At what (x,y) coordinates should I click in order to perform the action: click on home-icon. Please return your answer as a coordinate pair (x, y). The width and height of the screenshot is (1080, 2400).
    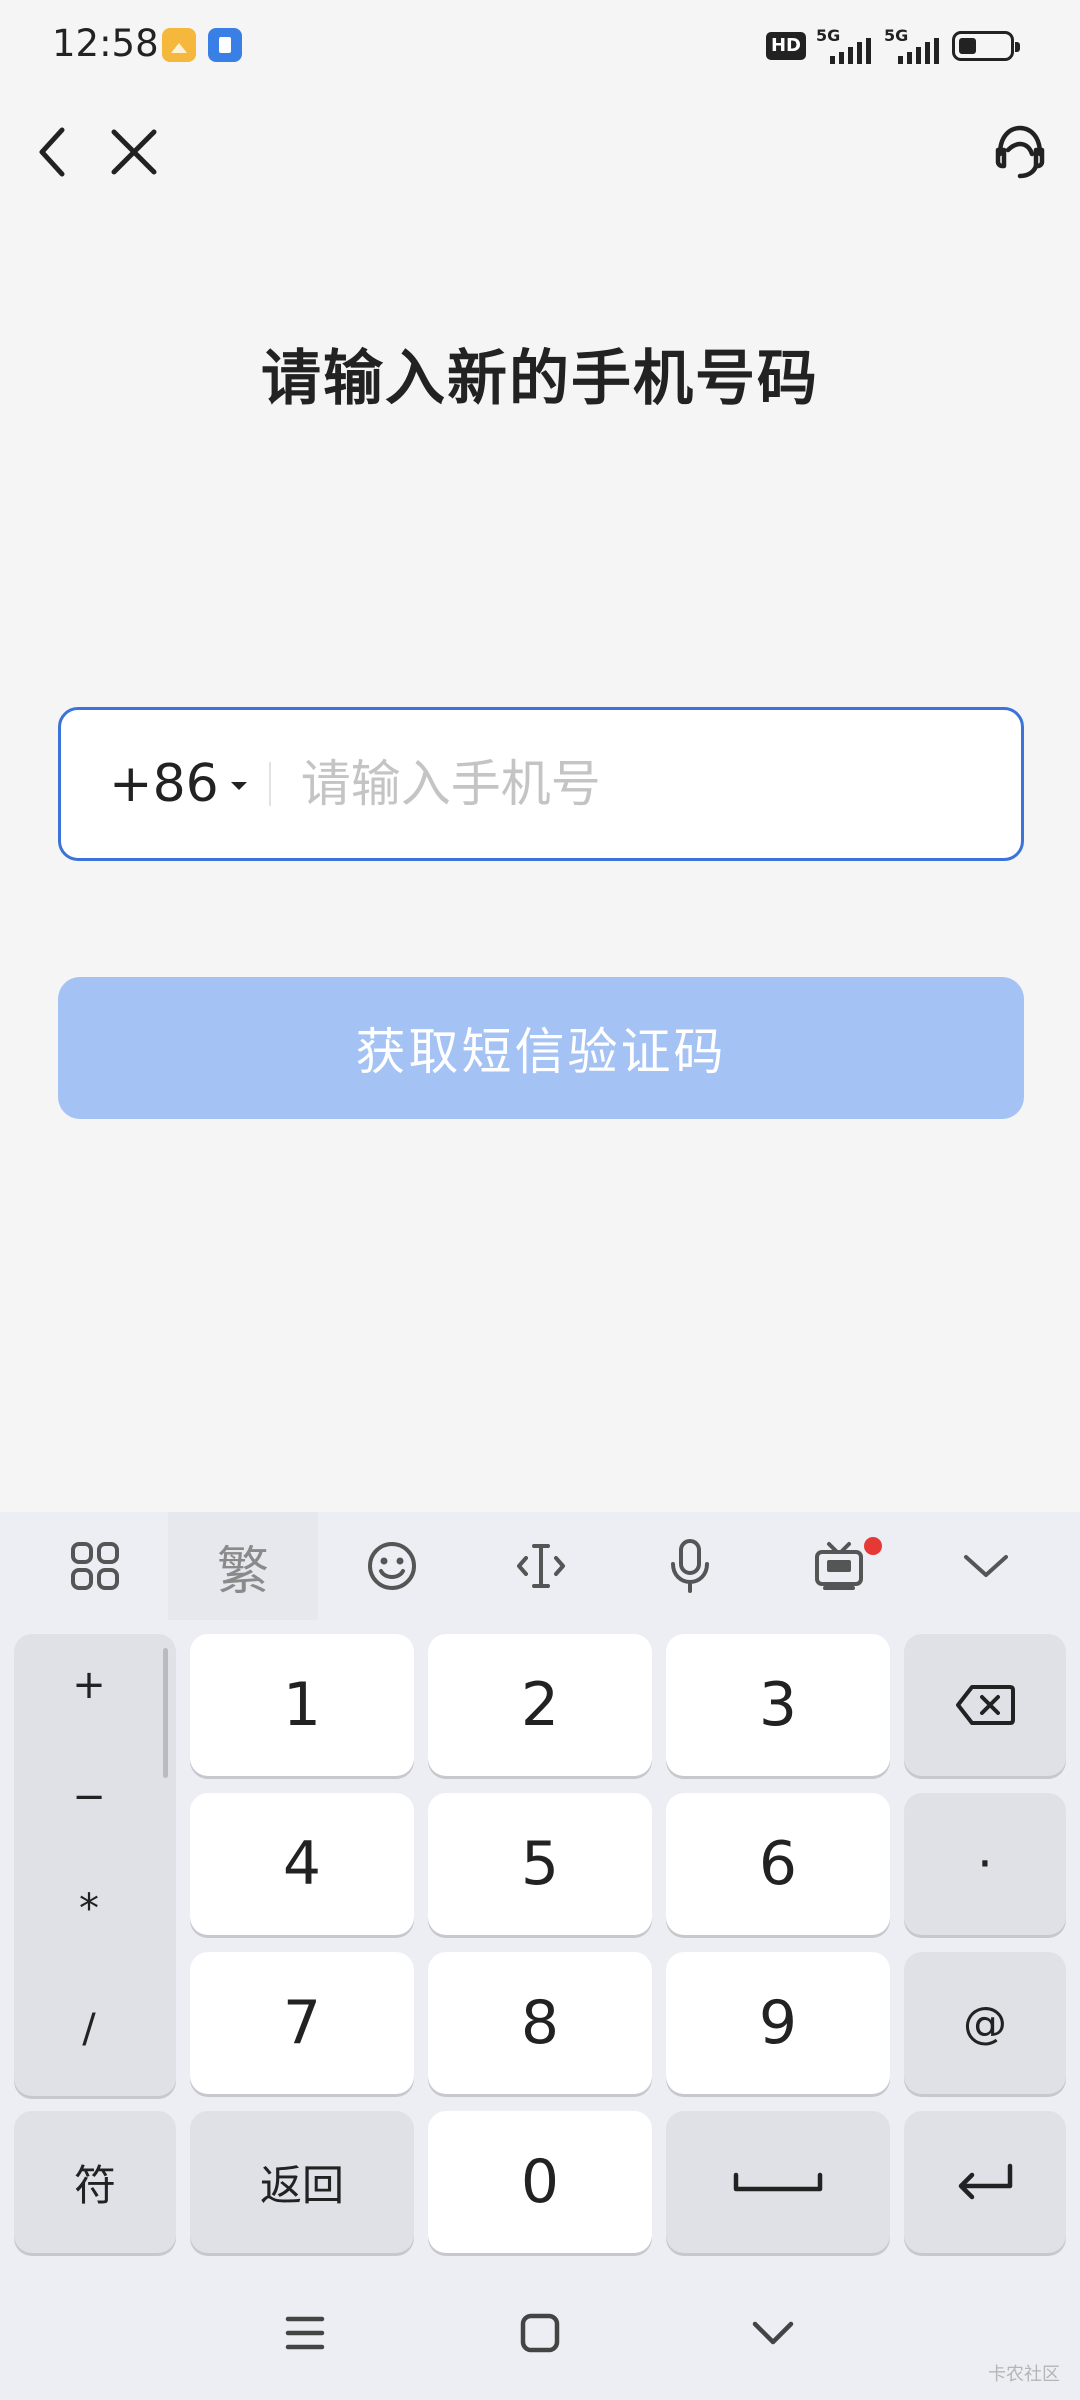
    Looking at the image, I should click on (540, 2333).